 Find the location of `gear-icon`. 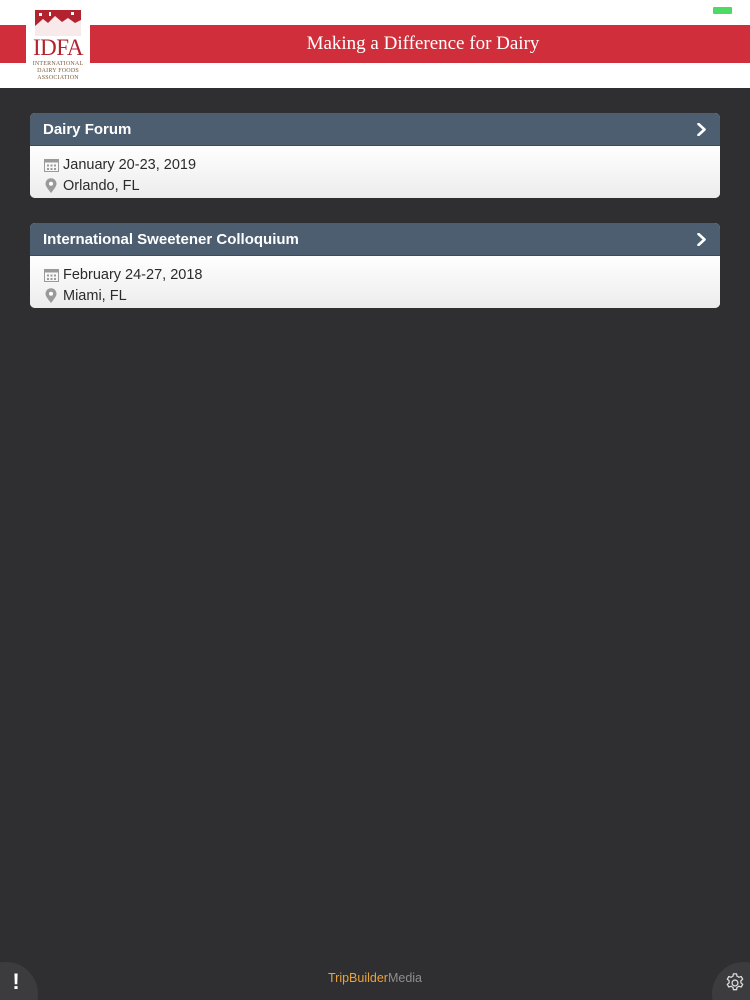

gear-icon is located at coordinates (735, 983).